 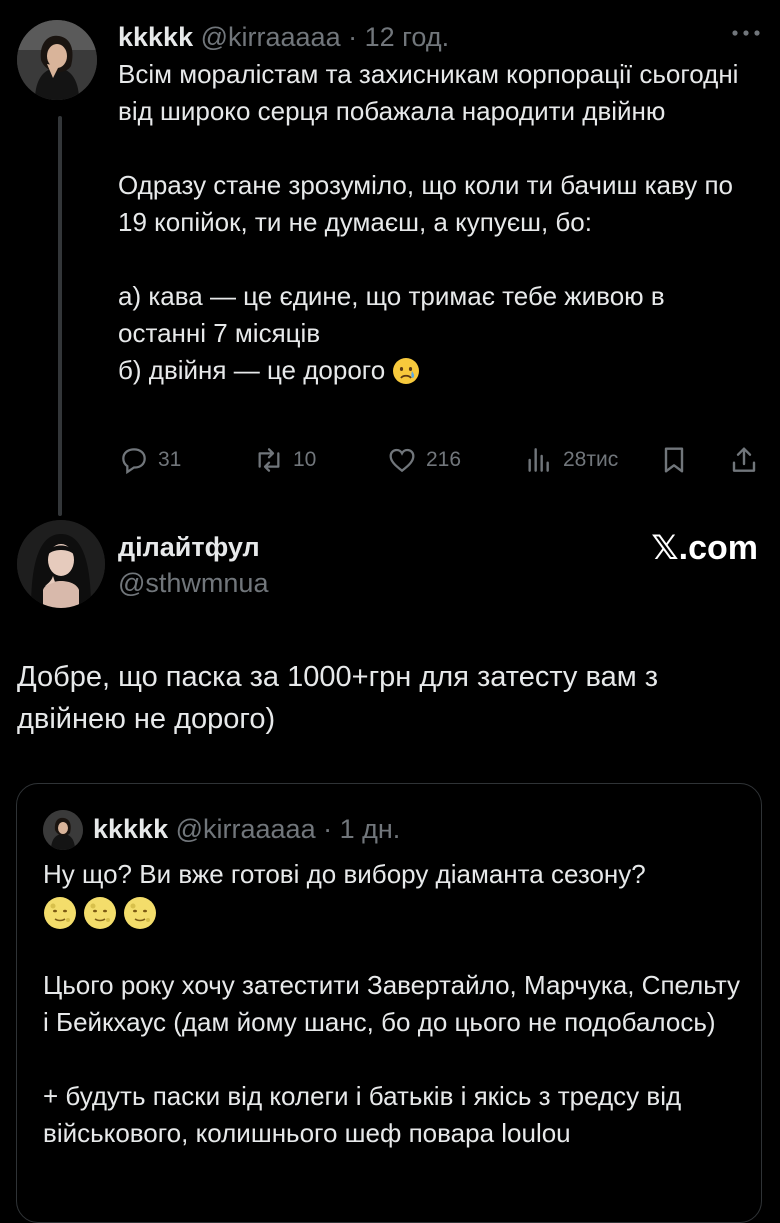 I want to click on reply-count: 31, so click(x=170, y=459).